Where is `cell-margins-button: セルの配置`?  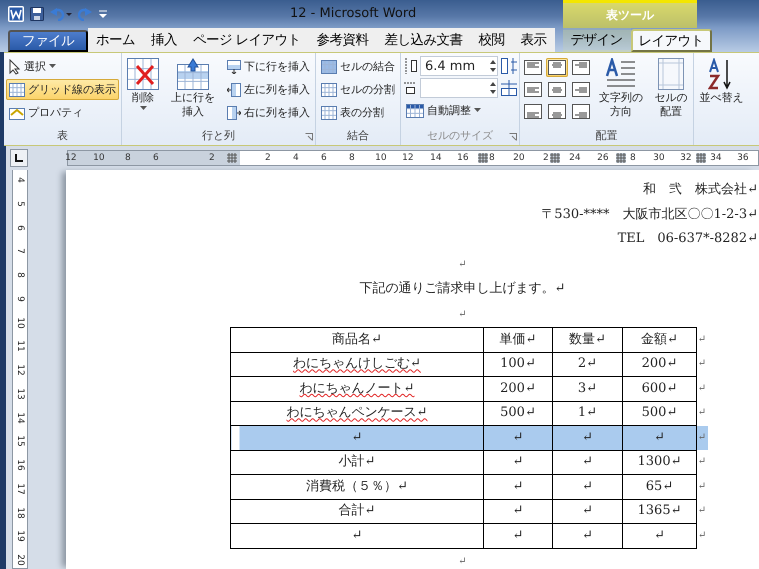 cell-margins-button: セルの配置 is located at coordinates (671, 91).